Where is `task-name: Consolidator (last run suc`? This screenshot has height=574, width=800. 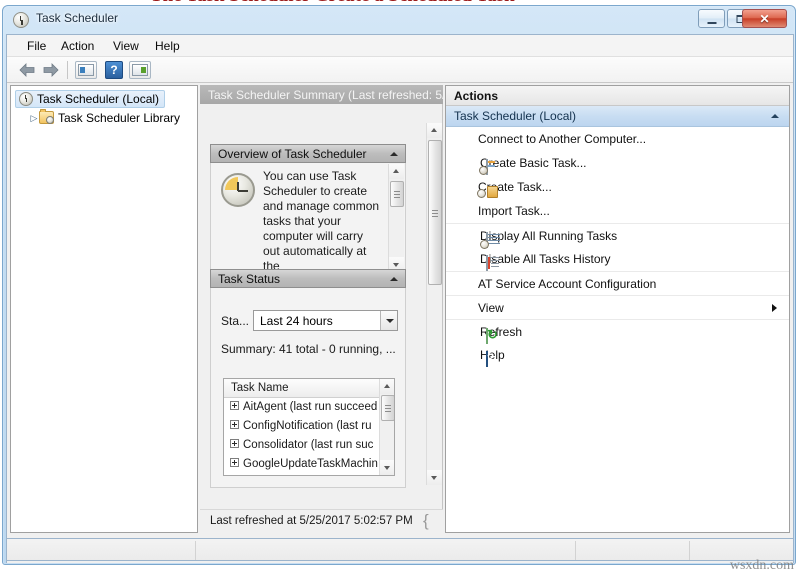 task-name: Consolidator (last run suc is located at coordinates (308, 445).